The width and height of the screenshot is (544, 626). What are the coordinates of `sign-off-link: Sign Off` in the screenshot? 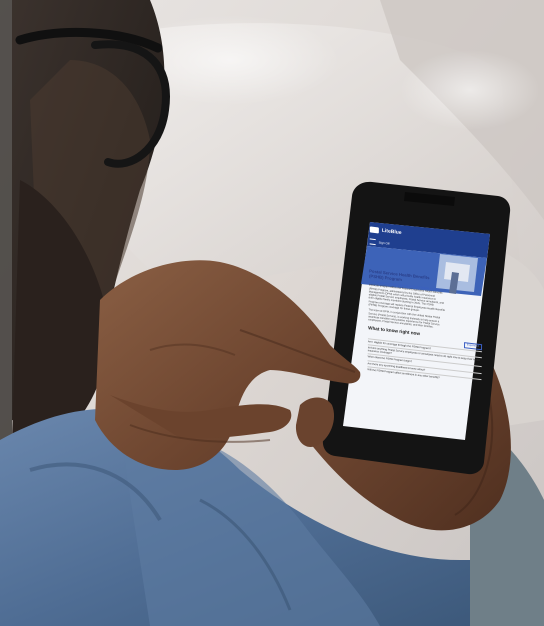 It's located at (384, 242).